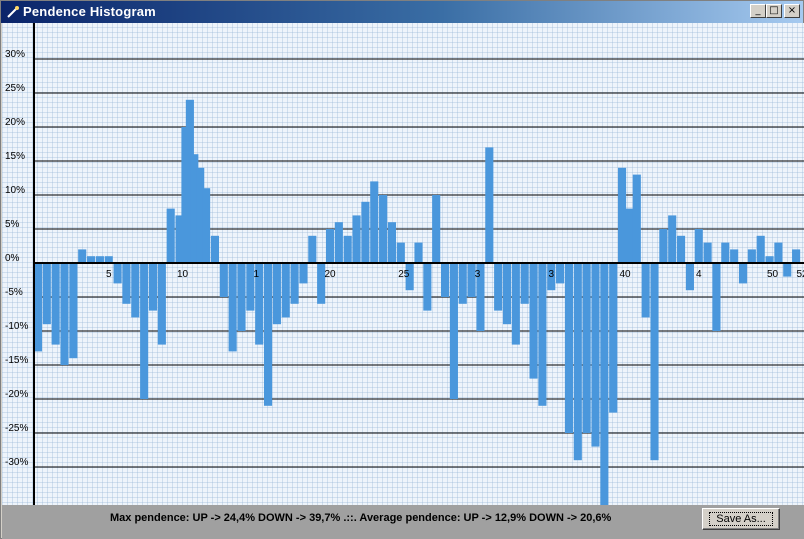 This screenshot has height=539, width=804. I want to click on y-tick-label-2: 20%, so click(15, 122).